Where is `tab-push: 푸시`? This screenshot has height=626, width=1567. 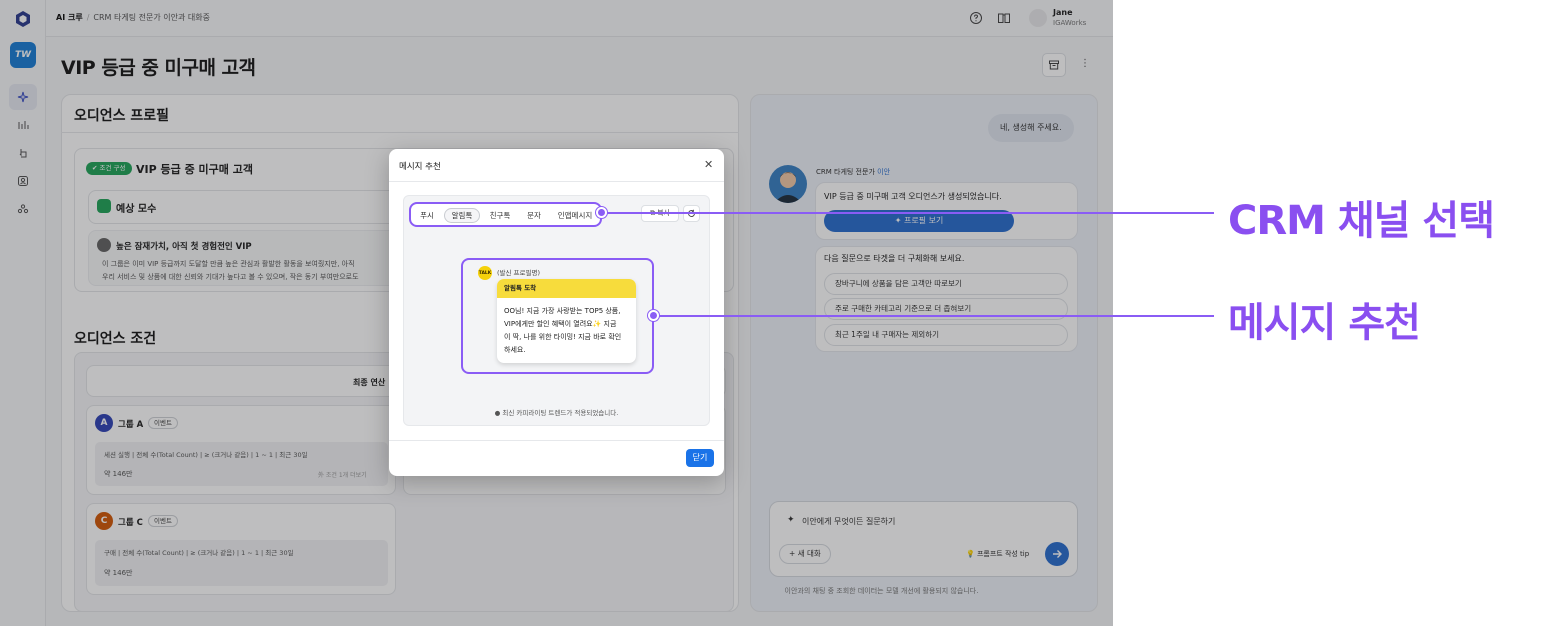 tab-push: 푸시 is located at coordinates (427, 215).